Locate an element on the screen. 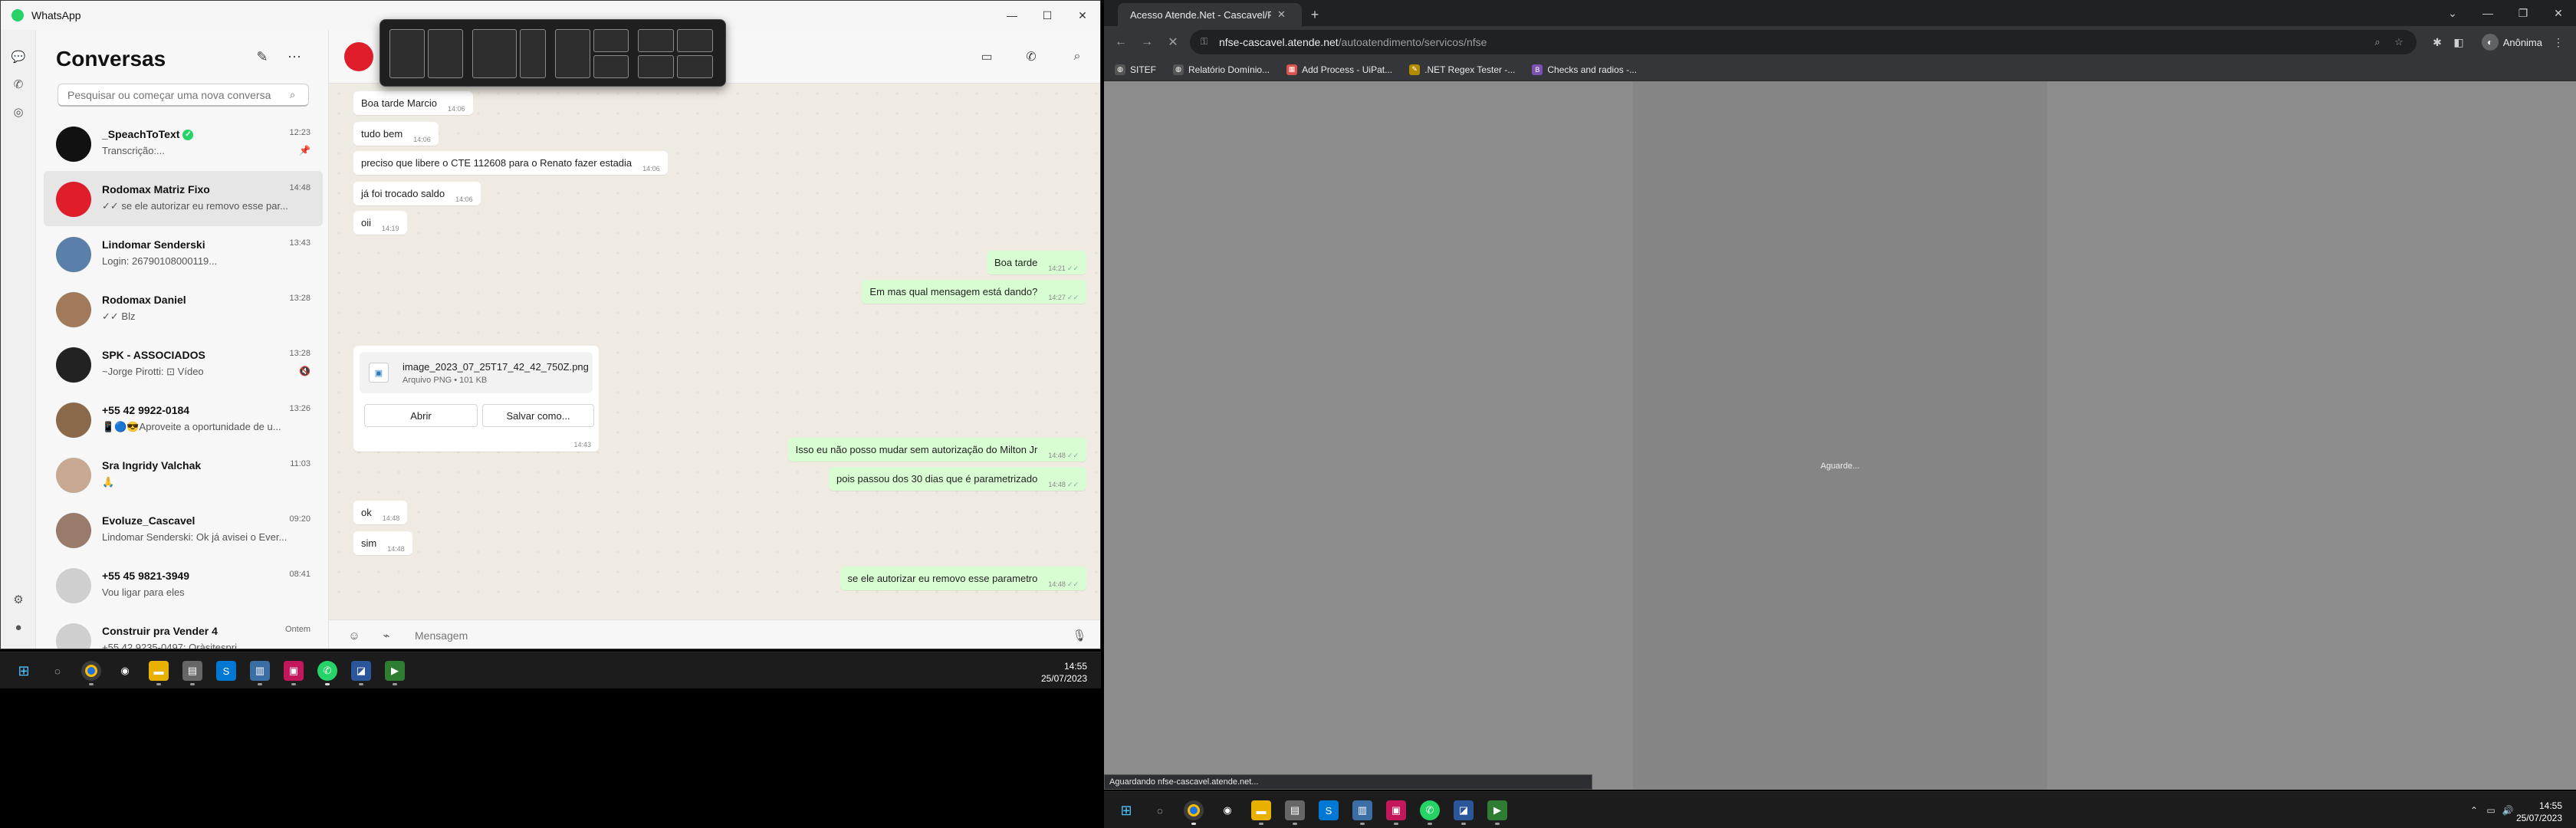 The height and width of the screenshot is (828, 2576). message-incoming: tudo bem 14:06 is located at coordinates (396, 134).